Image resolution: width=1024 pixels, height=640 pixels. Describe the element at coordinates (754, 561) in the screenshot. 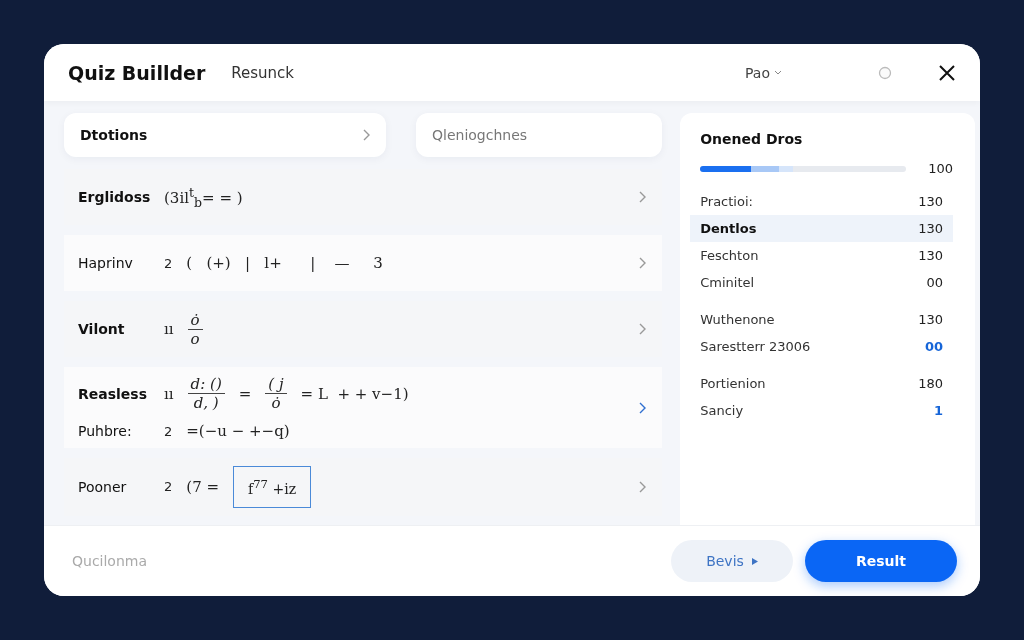

I see `play-icon` at that location.